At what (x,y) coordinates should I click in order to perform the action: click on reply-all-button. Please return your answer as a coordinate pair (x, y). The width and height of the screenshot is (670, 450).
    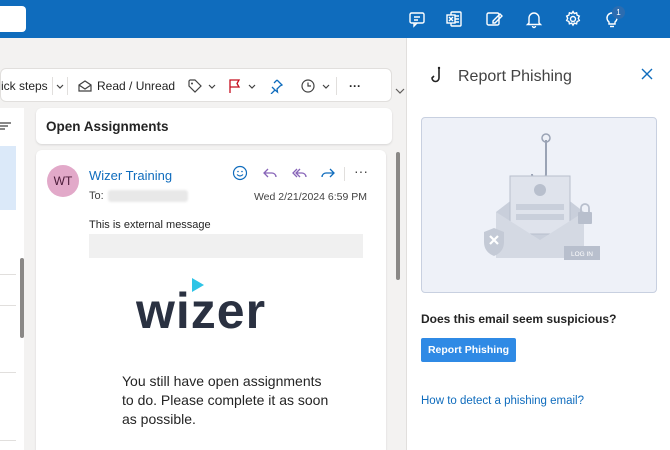
    Looking at the image, I should click on (300, 173).